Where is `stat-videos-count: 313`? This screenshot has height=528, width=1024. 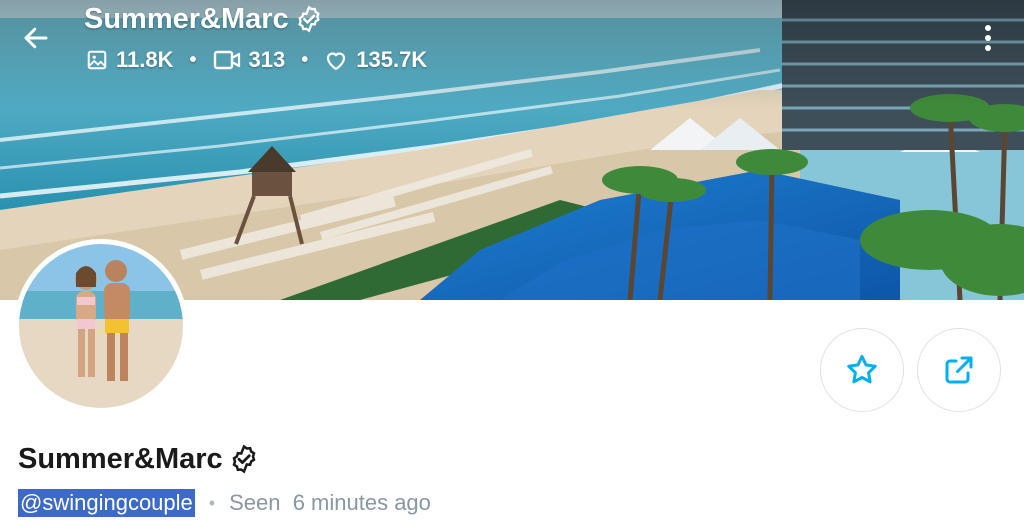 stat-videos-count: 313 is located at coordinates (267, 59).